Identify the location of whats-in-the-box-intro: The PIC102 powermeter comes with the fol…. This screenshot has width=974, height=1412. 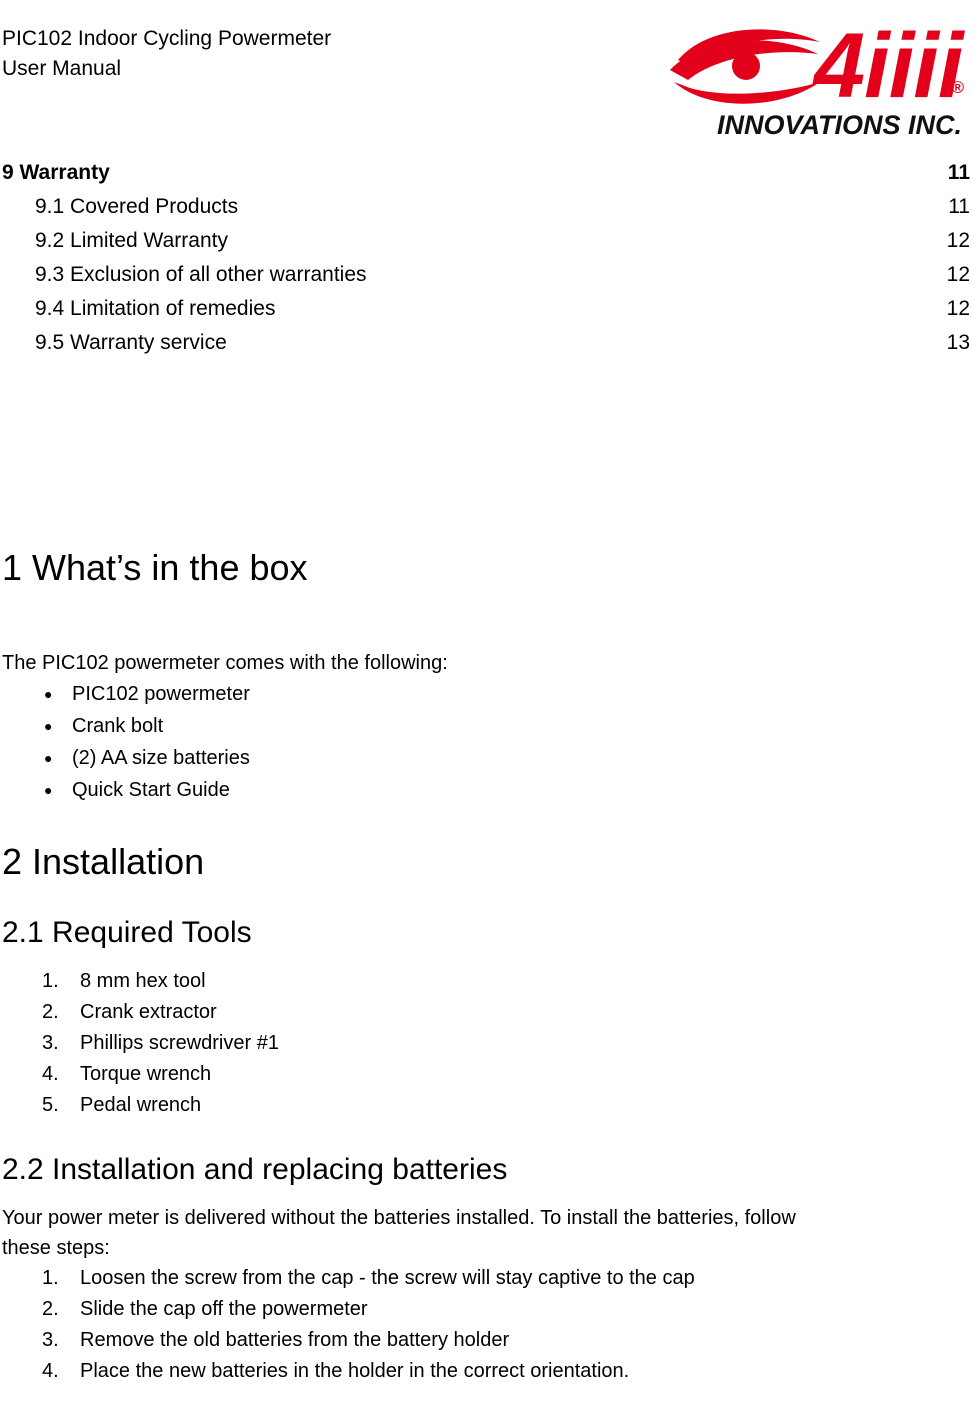
(225, 663).